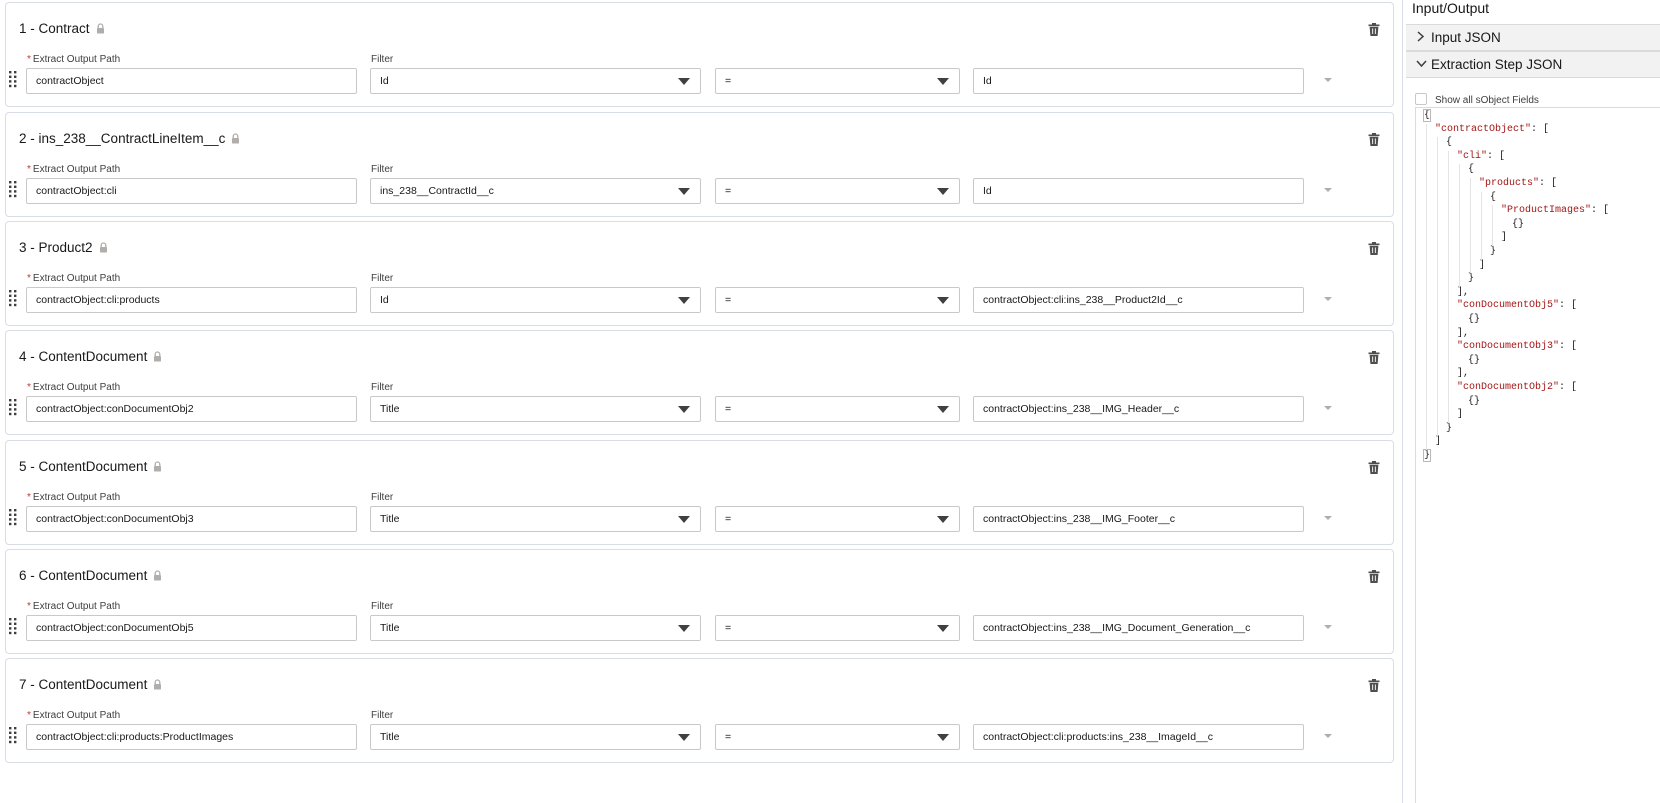 The image size is (1660, 803). What do you see at coordinates (63, 247) in the screenshot?
I see `step-title: 3 - Product2` at bounding box center [63, 247].